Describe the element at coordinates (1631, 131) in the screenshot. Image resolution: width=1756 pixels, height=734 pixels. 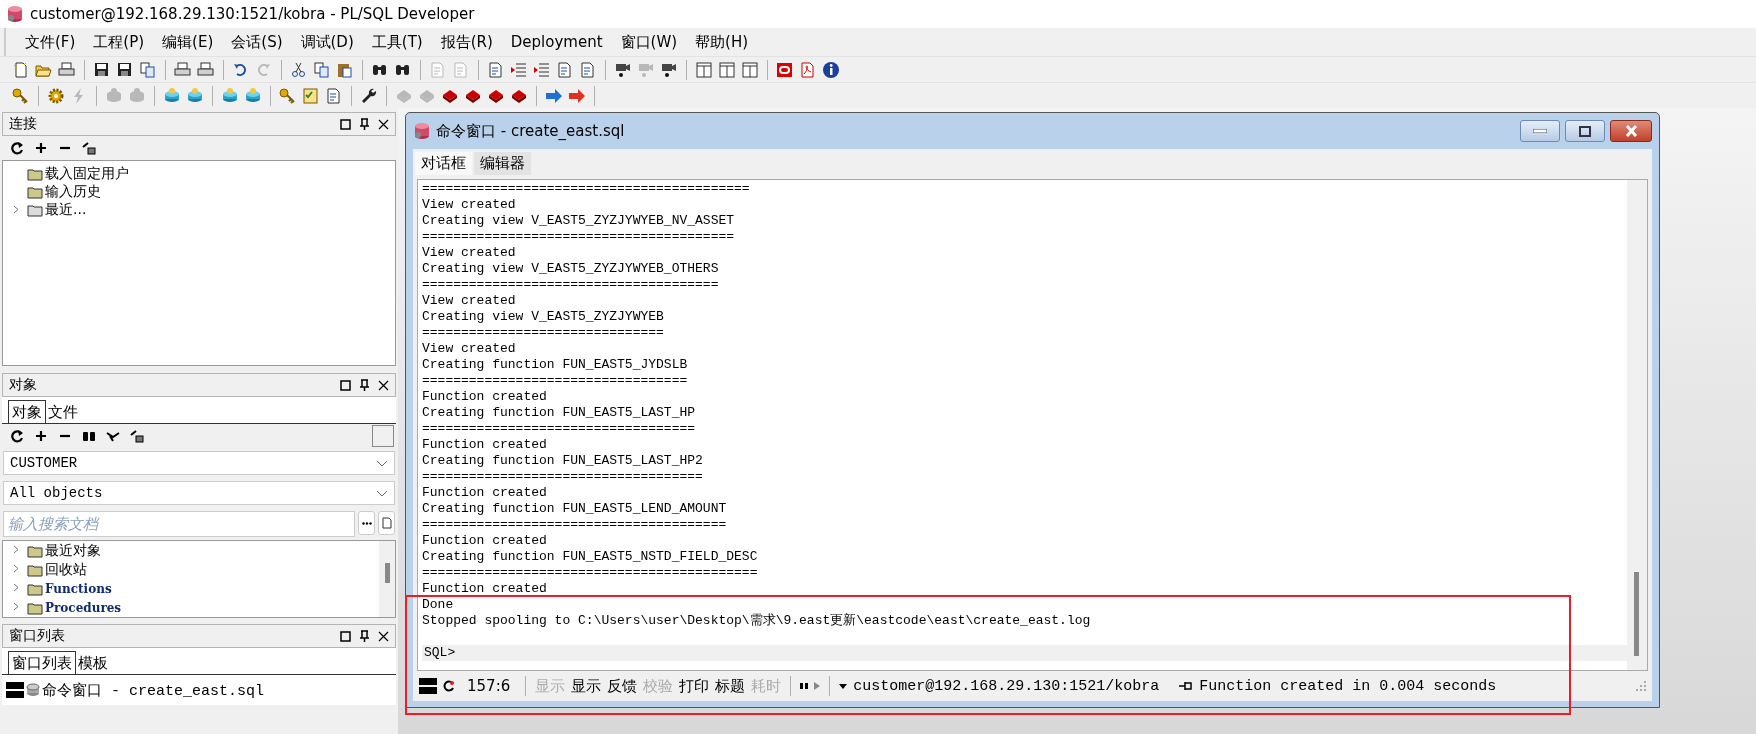
I see `close-button` at that location.